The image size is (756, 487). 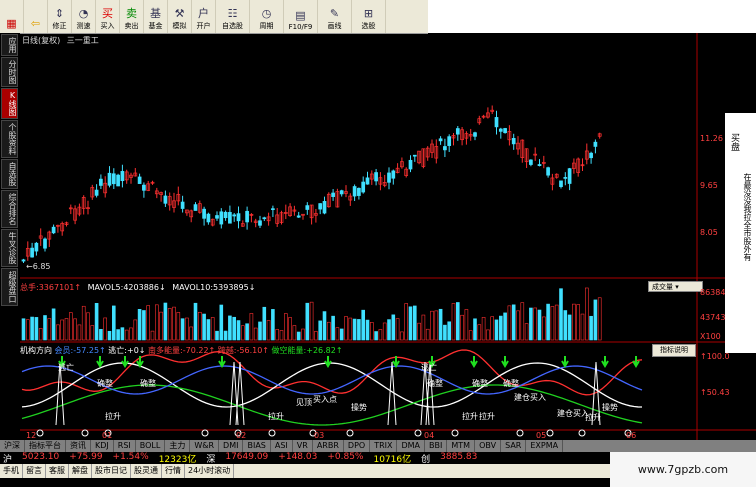 I want to click on indicator-tab: VR, so click(x=303, y=446).